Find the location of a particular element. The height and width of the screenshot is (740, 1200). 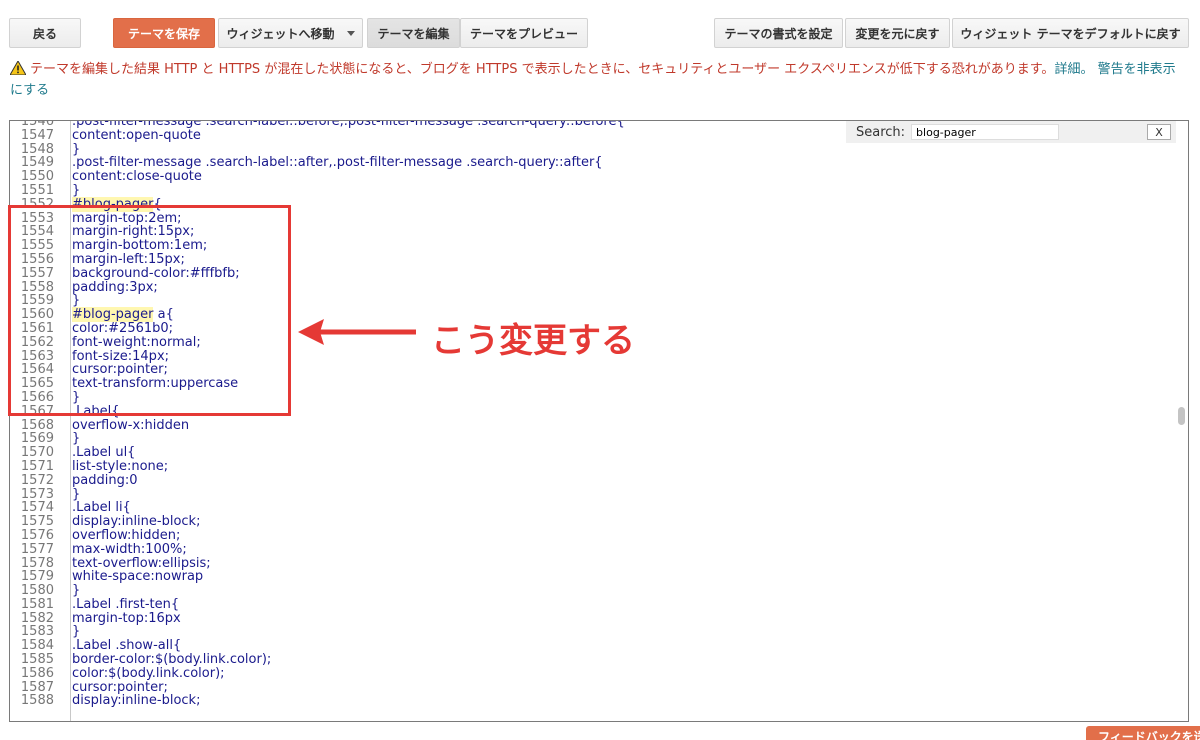

highlight-box is located at coordinates (149, 310).